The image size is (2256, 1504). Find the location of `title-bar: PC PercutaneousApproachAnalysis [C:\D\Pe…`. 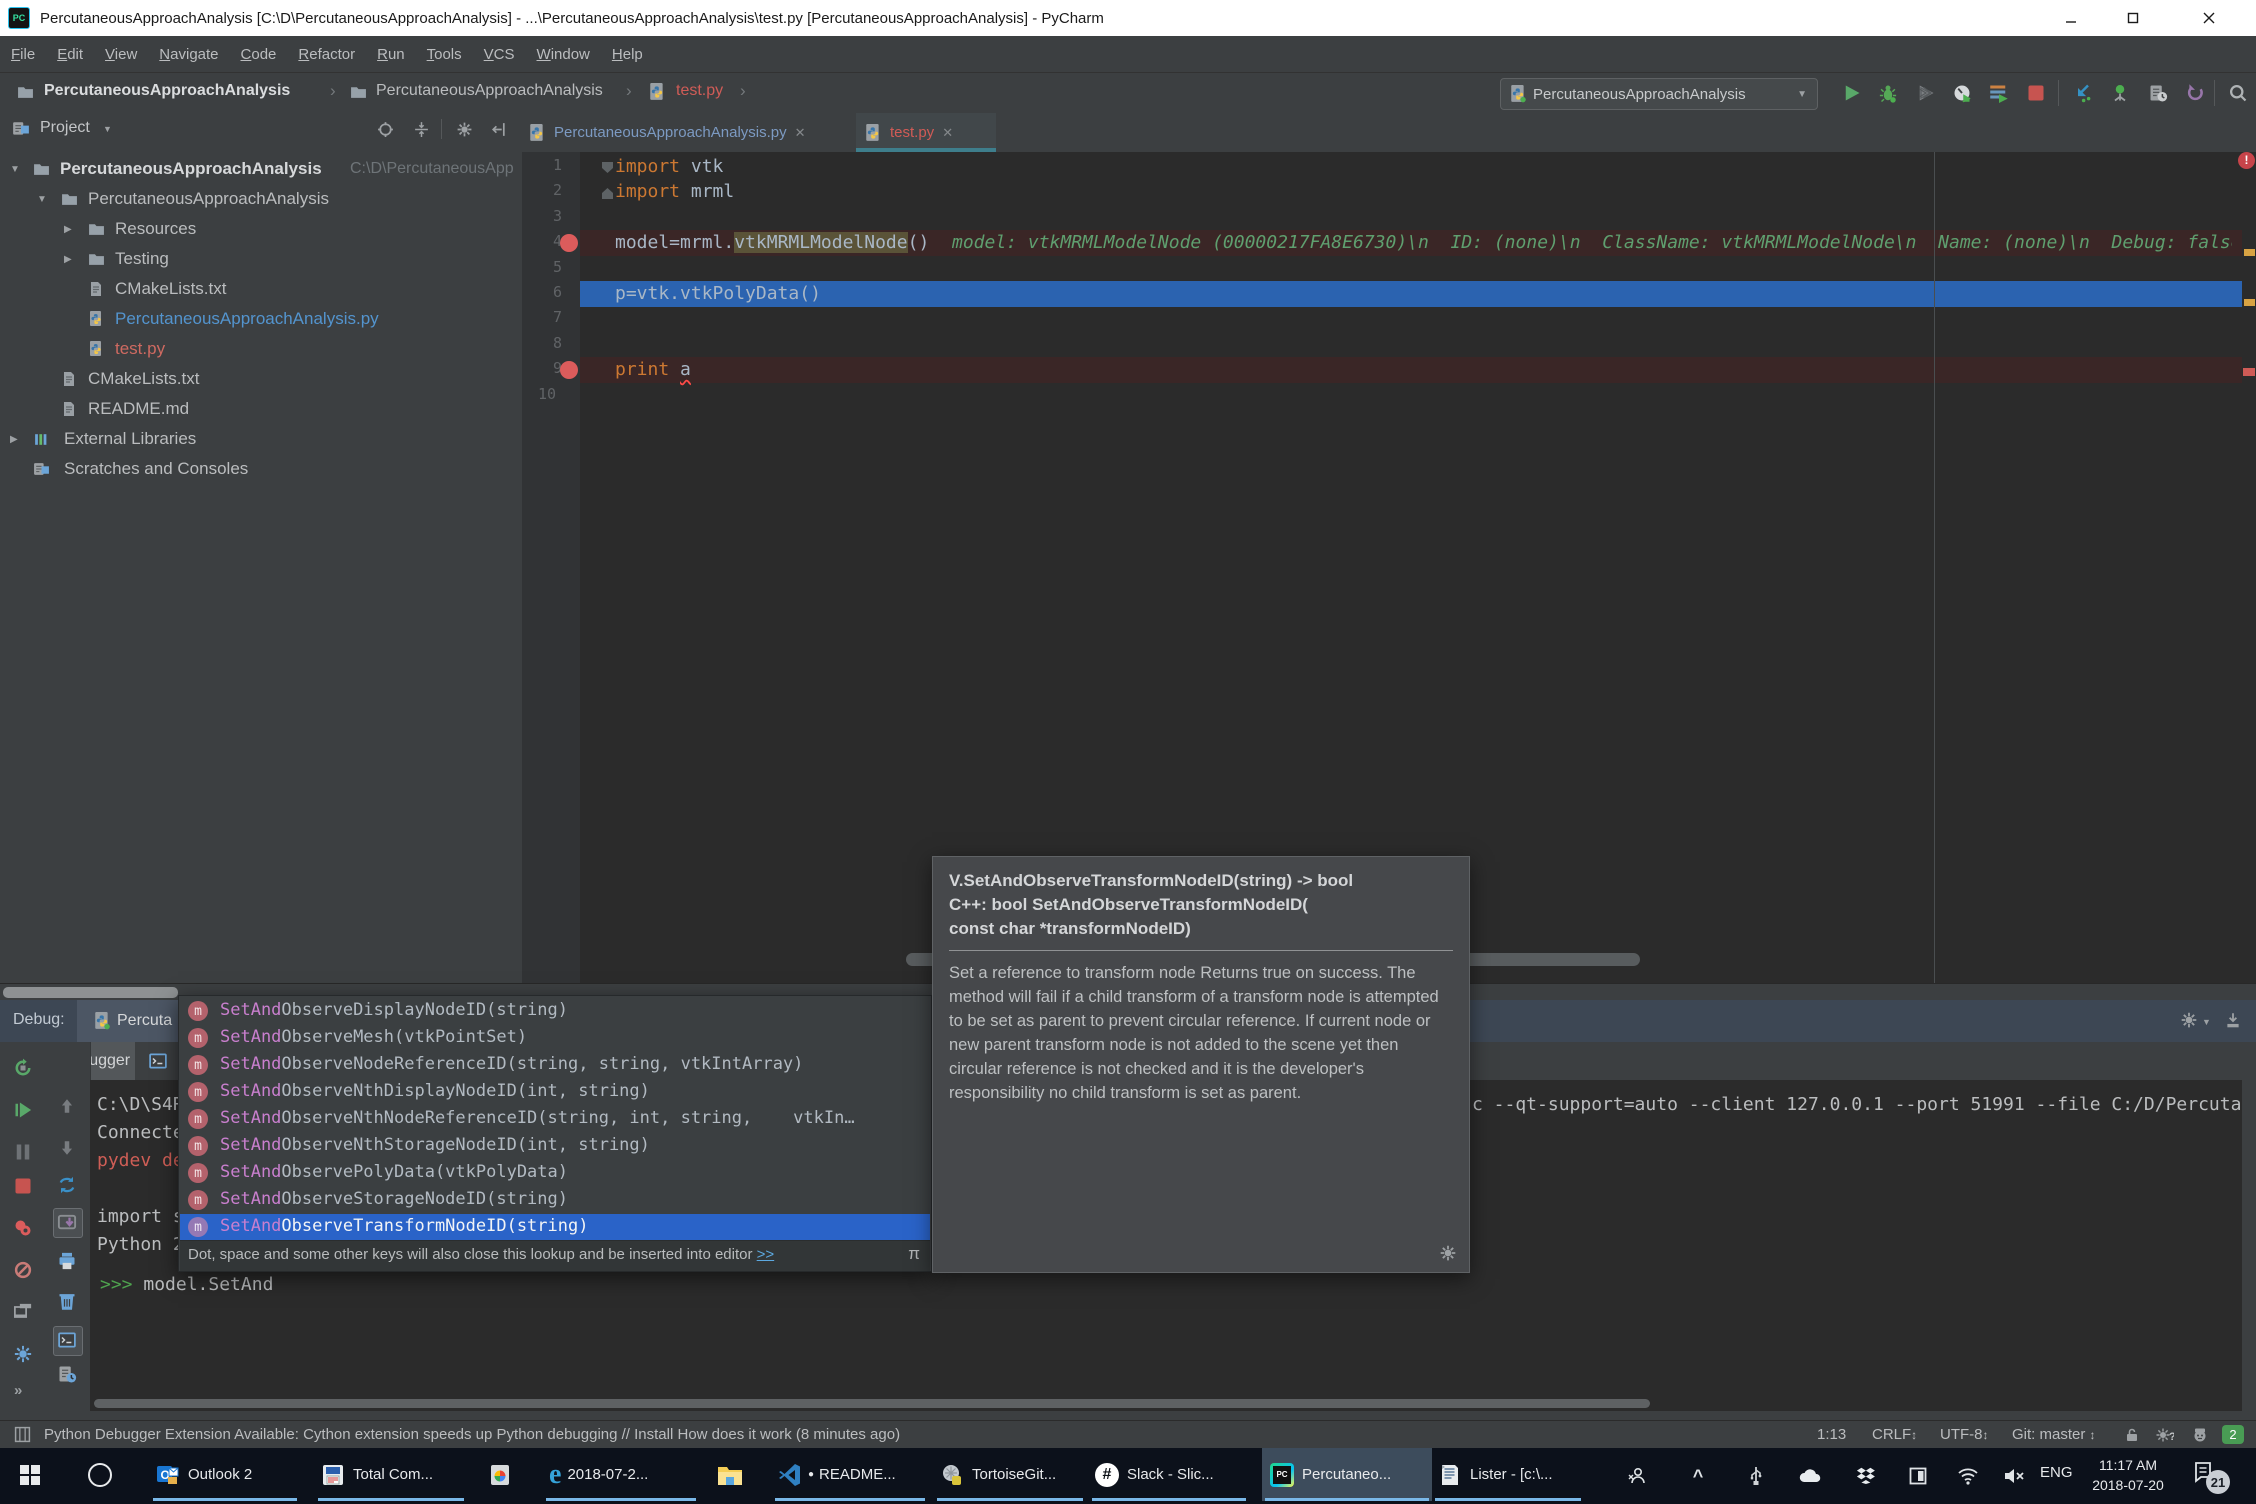

title-bar: PC PercutaneousApproachAnalysis [C:\D\Pe… is located at coordinates (1128, 18).